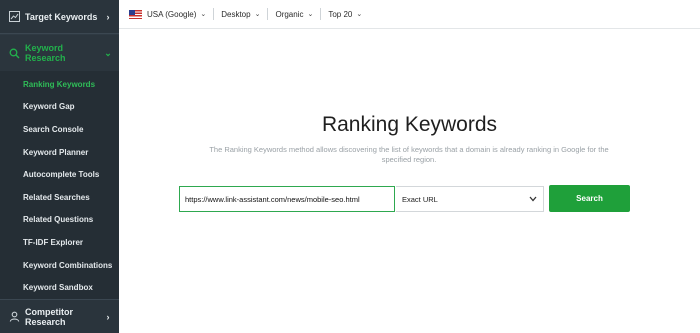 This screenshot has width=700, height=333. What do you see at coordinates (14, 17) in the screenshot?
I see `trend-chart-icon` at bounding box center [14, 17].